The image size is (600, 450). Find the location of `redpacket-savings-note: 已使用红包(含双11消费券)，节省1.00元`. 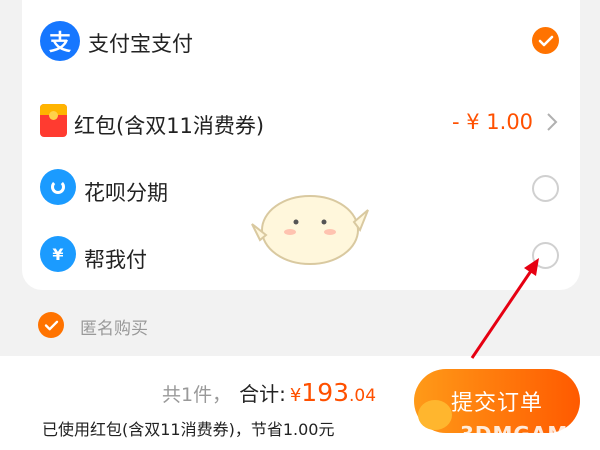

redpacket-savings-note: 已使用红包(含双11消费券)，节省1.00元 is located at coordinates (188, 429).